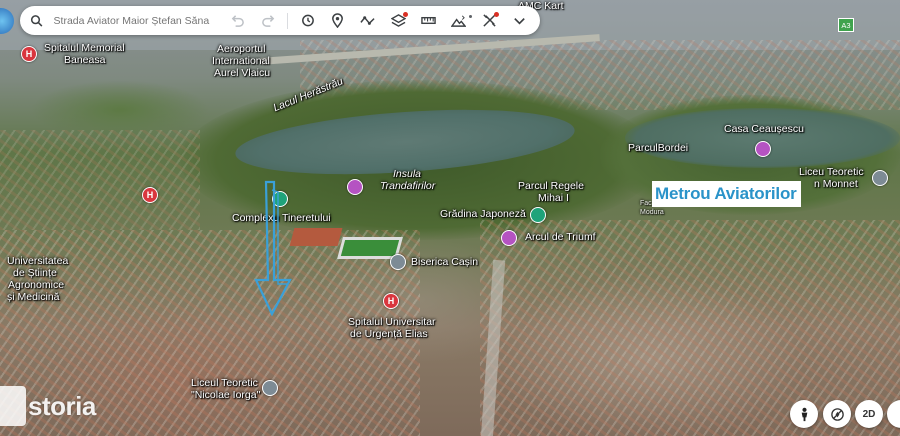 This screenshot has width=900, height=436. I want to click on history-button, so click(307, 21).